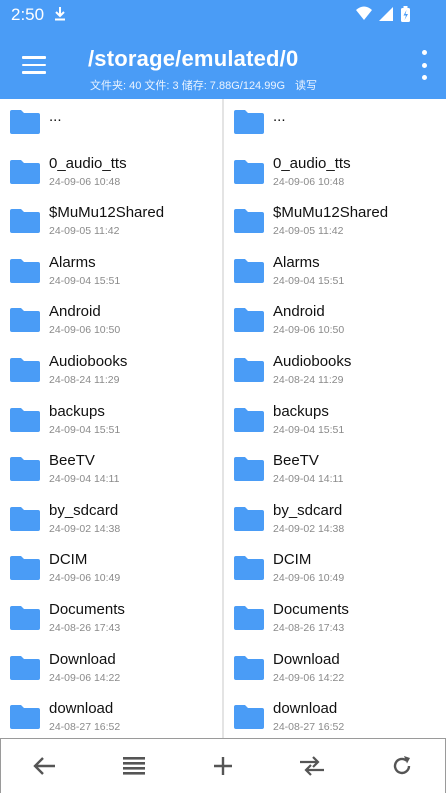 The height and width of the screenshot is (793, 446). I want to click on item-date: 24-09-06 10:50, so click(309, 330).